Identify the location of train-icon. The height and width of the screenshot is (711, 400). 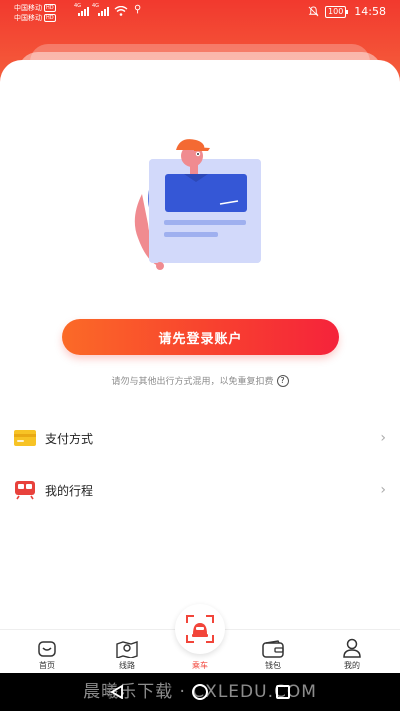
(25, 490).